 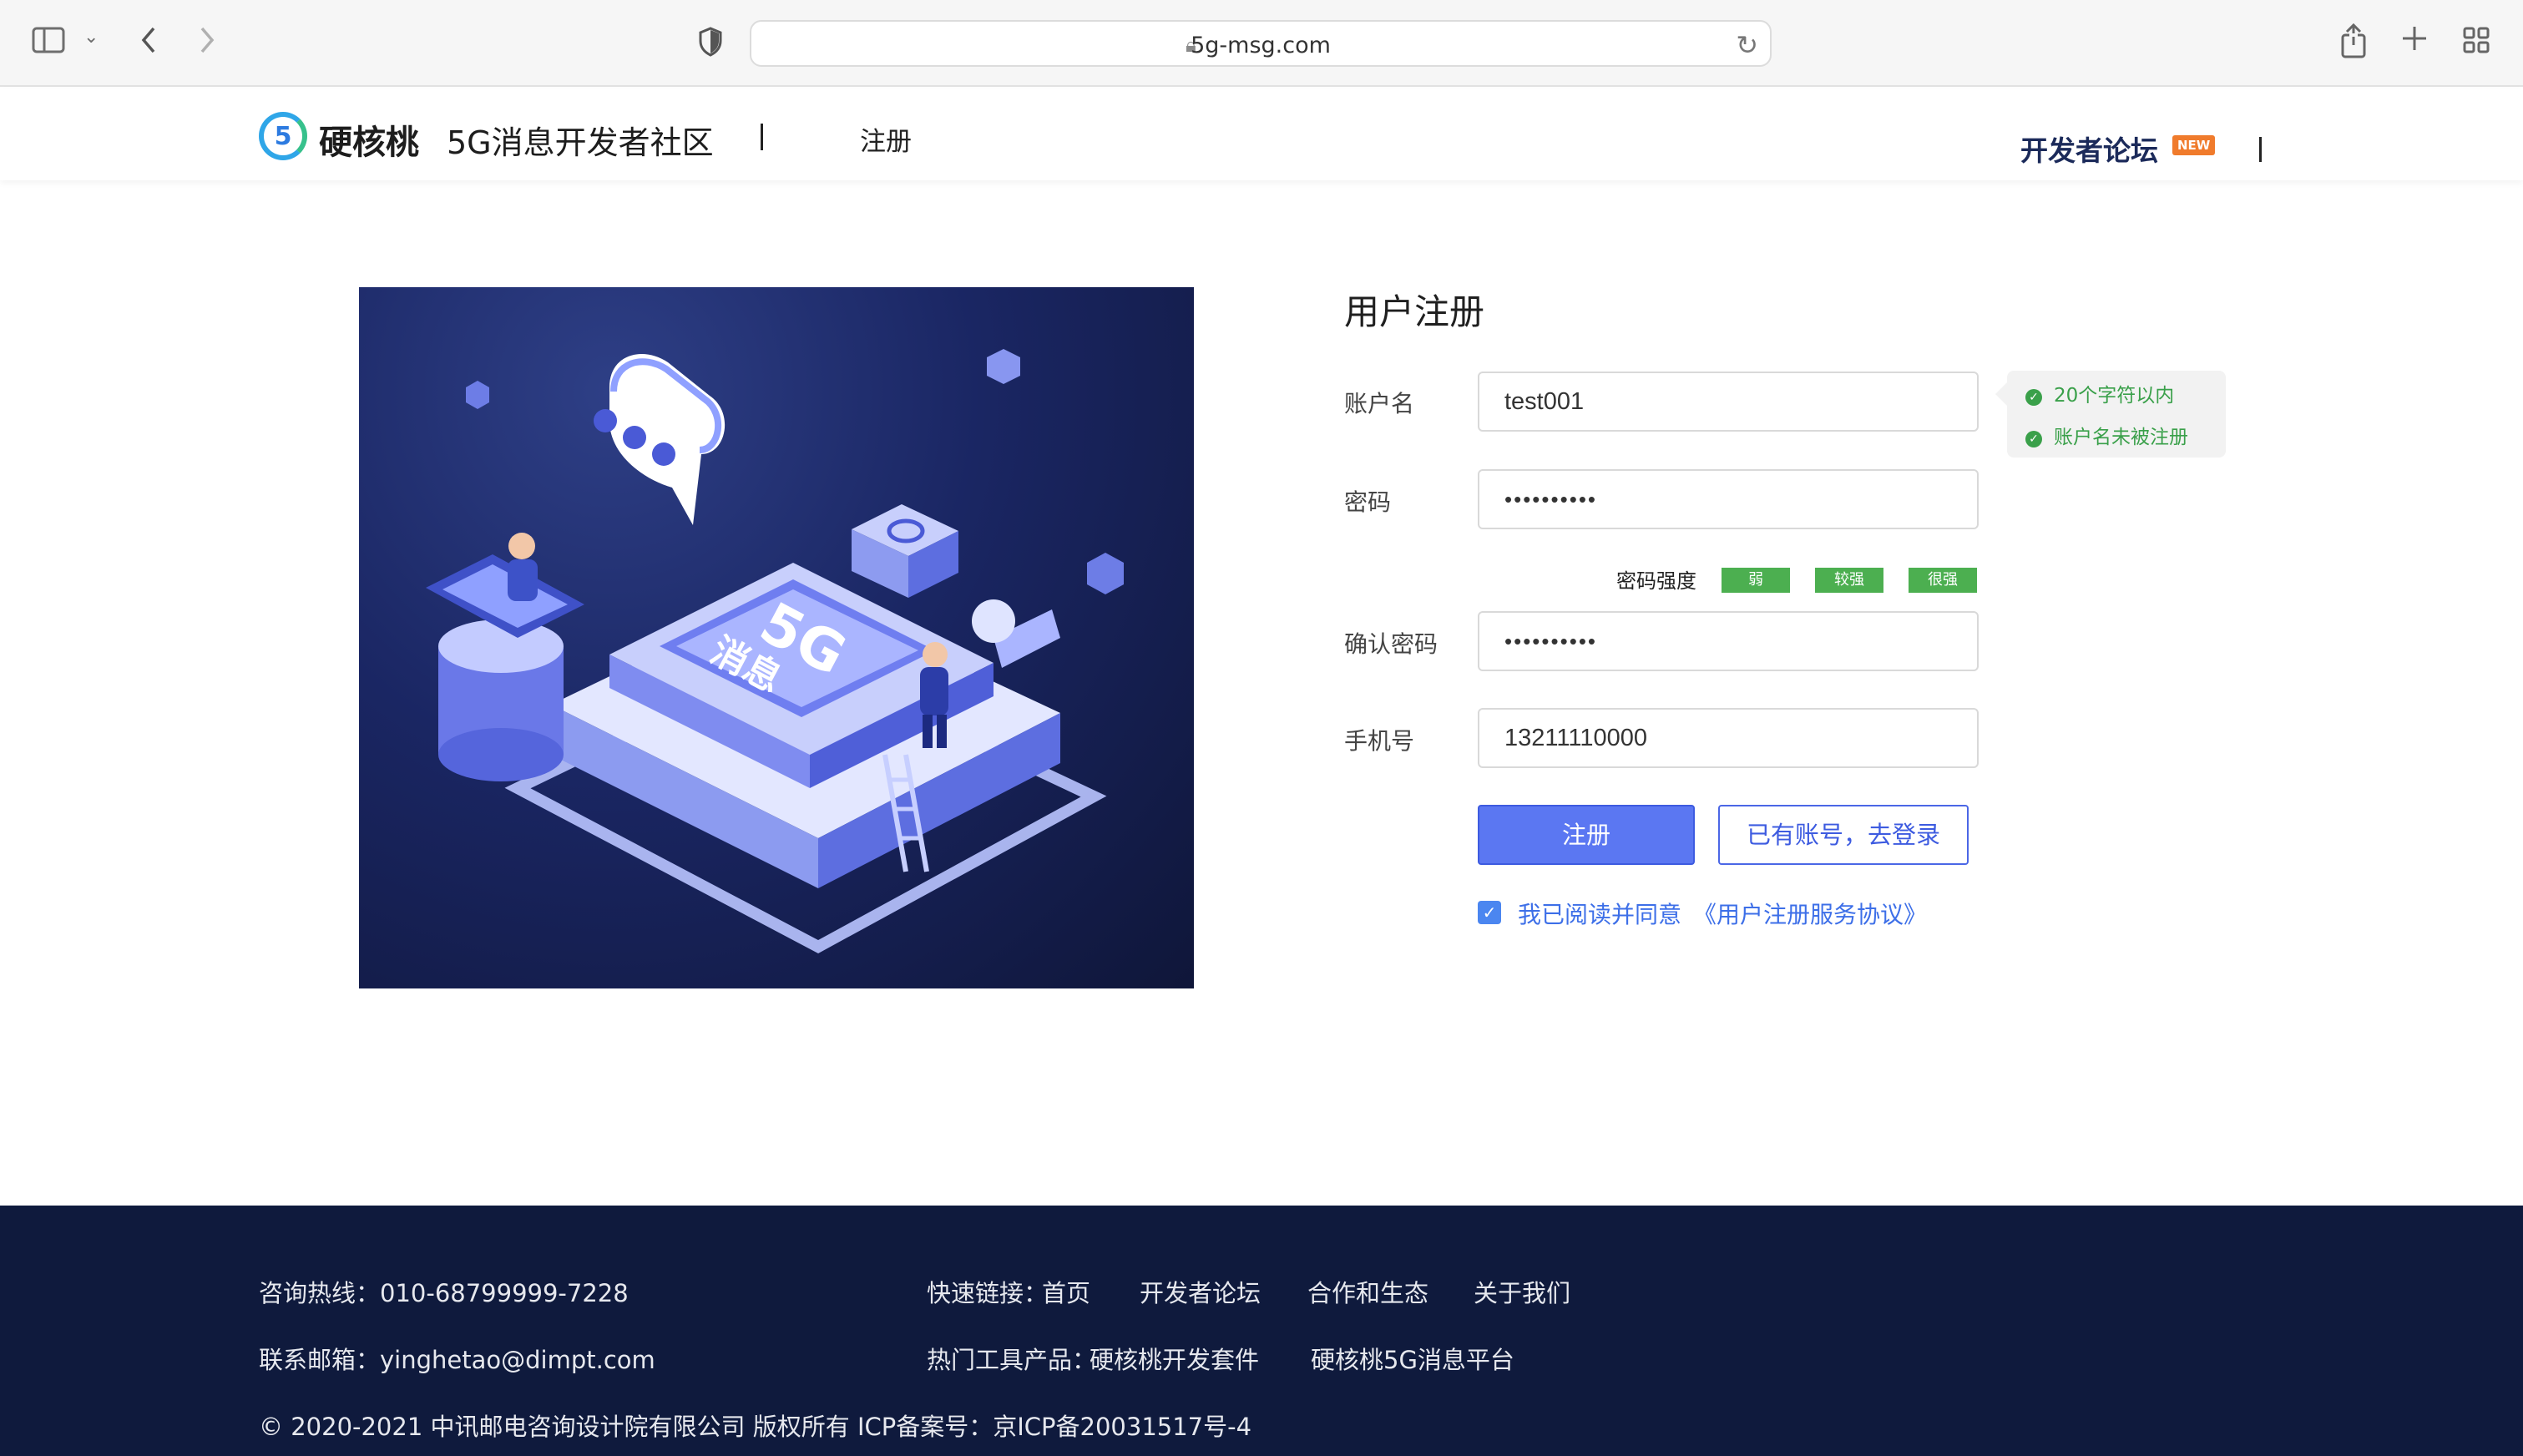 What do you see at coordinates (1810, 913) in the screenshot?
I see `agreement-link: 《用户注册服务协议》` at bounding box center [1810, 913].